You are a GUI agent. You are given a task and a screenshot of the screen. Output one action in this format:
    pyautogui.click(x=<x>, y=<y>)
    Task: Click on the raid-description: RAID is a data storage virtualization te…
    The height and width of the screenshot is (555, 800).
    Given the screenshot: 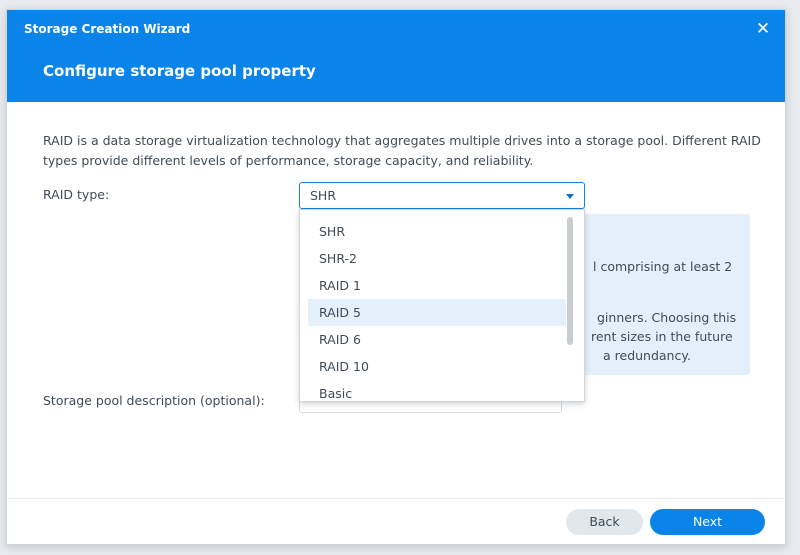 What is the action you would take?
    pyautogui.click(x=402, y=150)
    